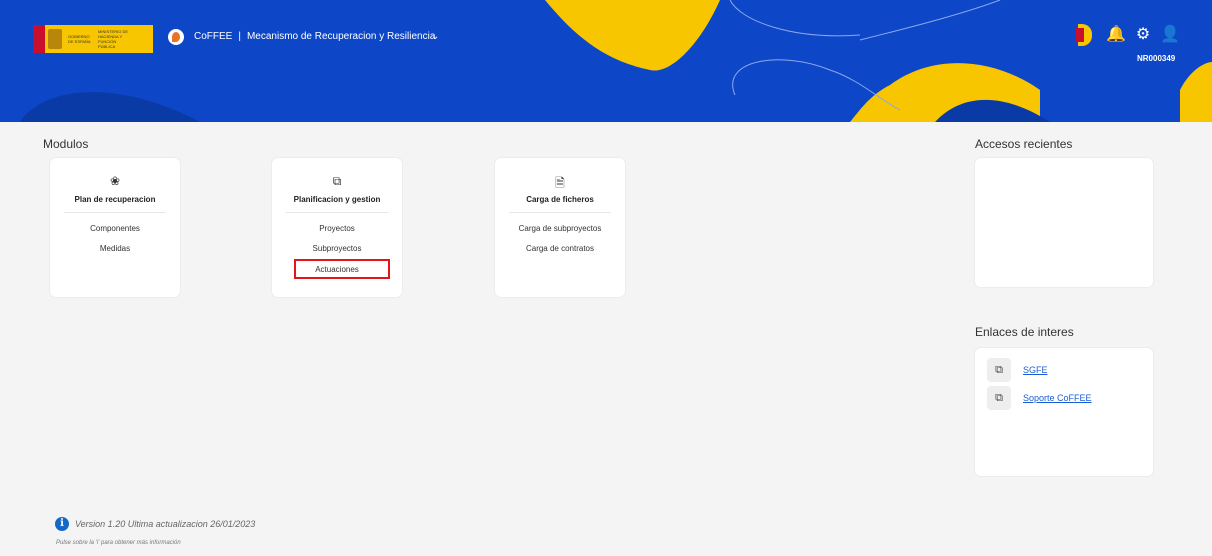 The width and height of the screenshot is (1212, 556). What do you see at coordinates (115, 181) in the screenshot?
I see `plant-icon: ❀` at bounding box center [115, 181].